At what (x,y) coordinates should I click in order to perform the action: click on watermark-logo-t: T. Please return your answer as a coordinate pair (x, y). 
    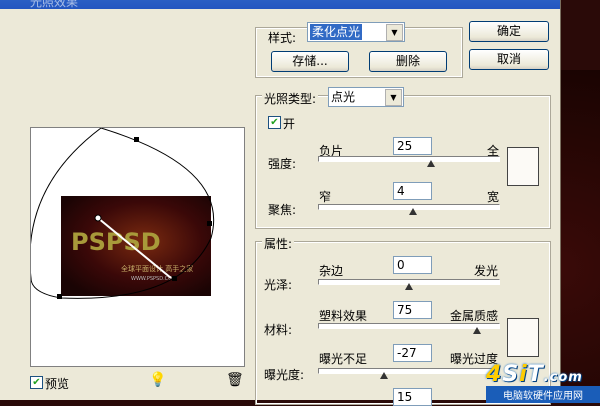
    Looking at the image, I should click on (535, 374).